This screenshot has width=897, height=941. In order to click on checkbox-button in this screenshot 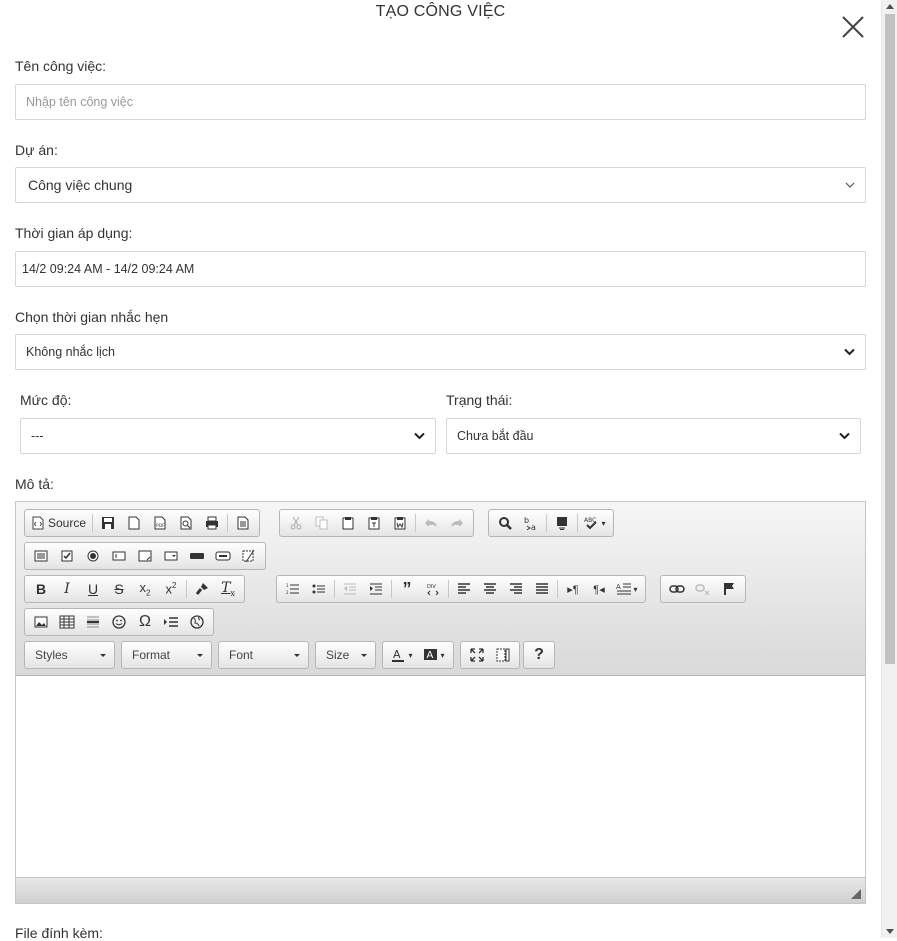, I will do `click(67, 556)`.